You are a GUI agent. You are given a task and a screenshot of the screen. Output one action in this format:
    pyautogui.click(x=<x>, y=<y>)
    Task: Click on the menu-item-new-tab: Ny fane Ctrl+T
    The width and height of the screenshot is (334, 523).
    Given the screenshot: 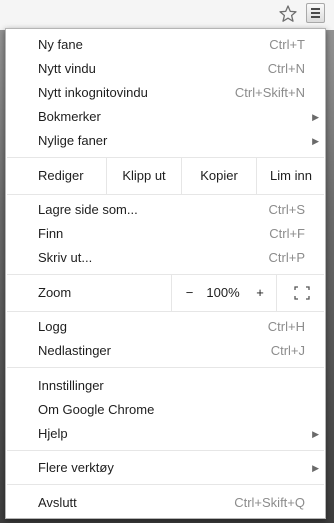 What is the action you would take?
    pyautogui.click(x=165, y=45)
    